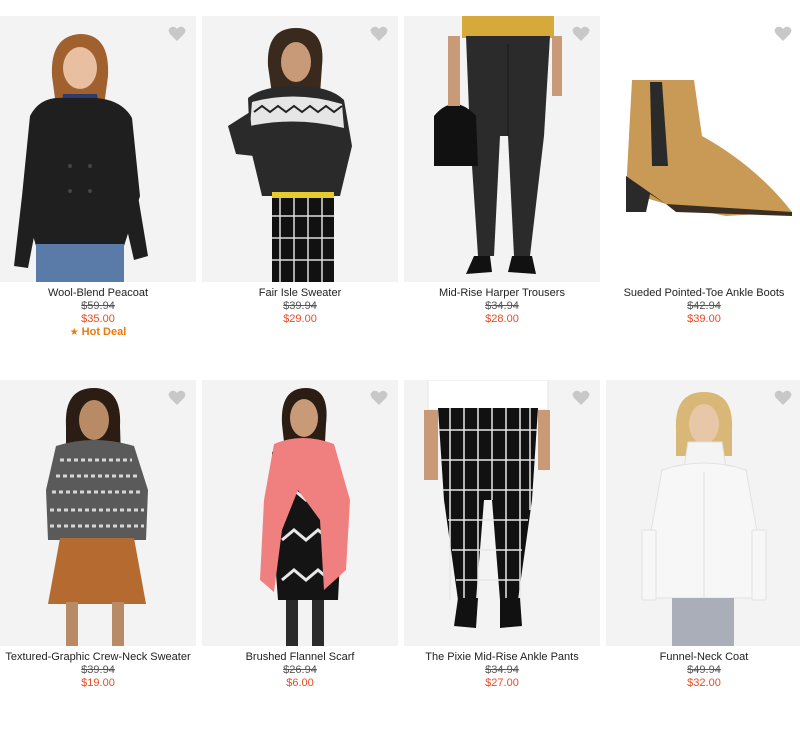  I want to click on product-info: Funnel-Neck Coat $49.94 $32.00, so click(703, 668).